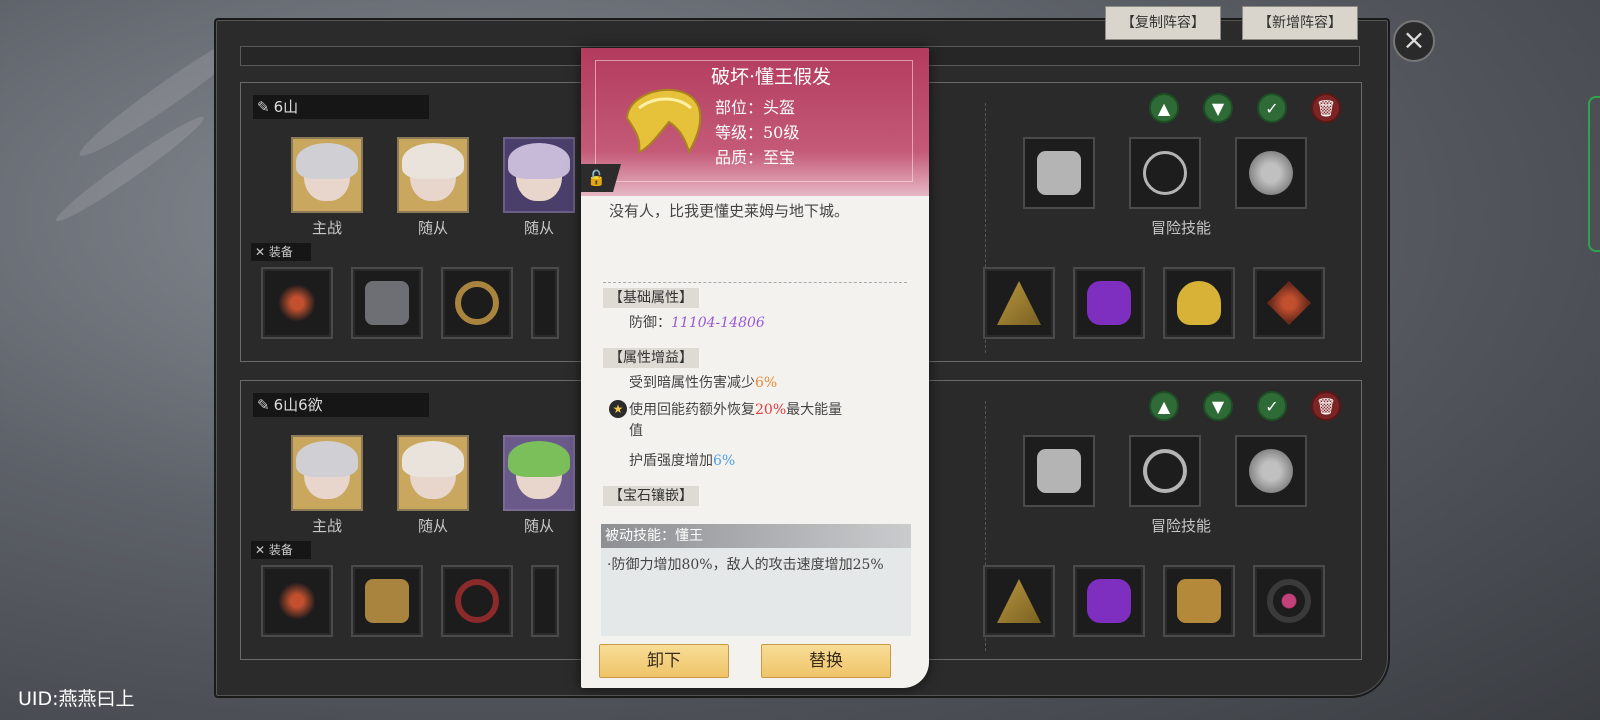 This screenshot has height=720, width=1600. What do you see at coordinates (756, 536) in the screenshot?
I see `passive-skill-title: 被动技能：懂王` at bounding box center [756, 536].